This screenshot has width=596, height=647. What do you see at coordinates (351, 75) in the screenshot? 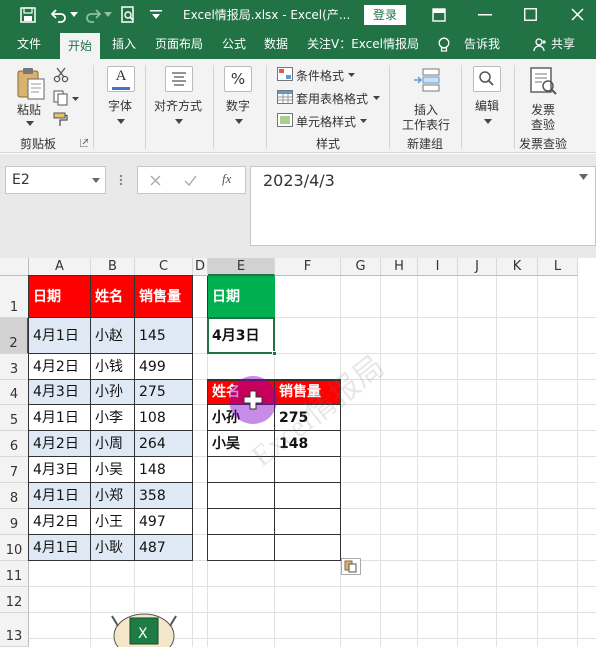
I see `conditional-format-dropdown-icon` at bounding box center [351, 75].